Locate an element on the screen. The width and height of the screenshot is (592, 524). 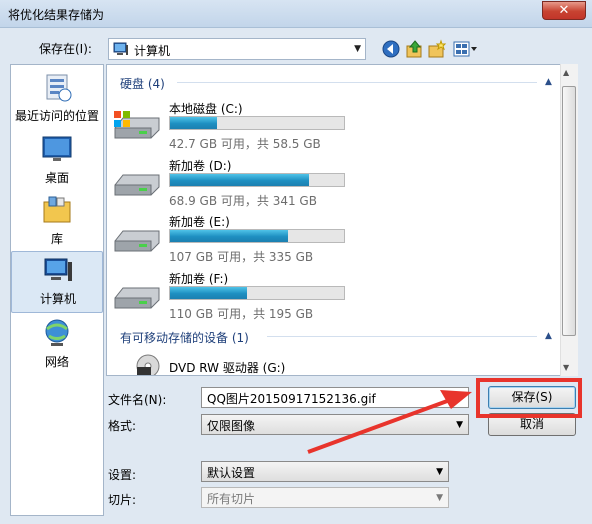
drive-size: 110 GB 可用，共 195 GB is located at coordinates (241, 314).